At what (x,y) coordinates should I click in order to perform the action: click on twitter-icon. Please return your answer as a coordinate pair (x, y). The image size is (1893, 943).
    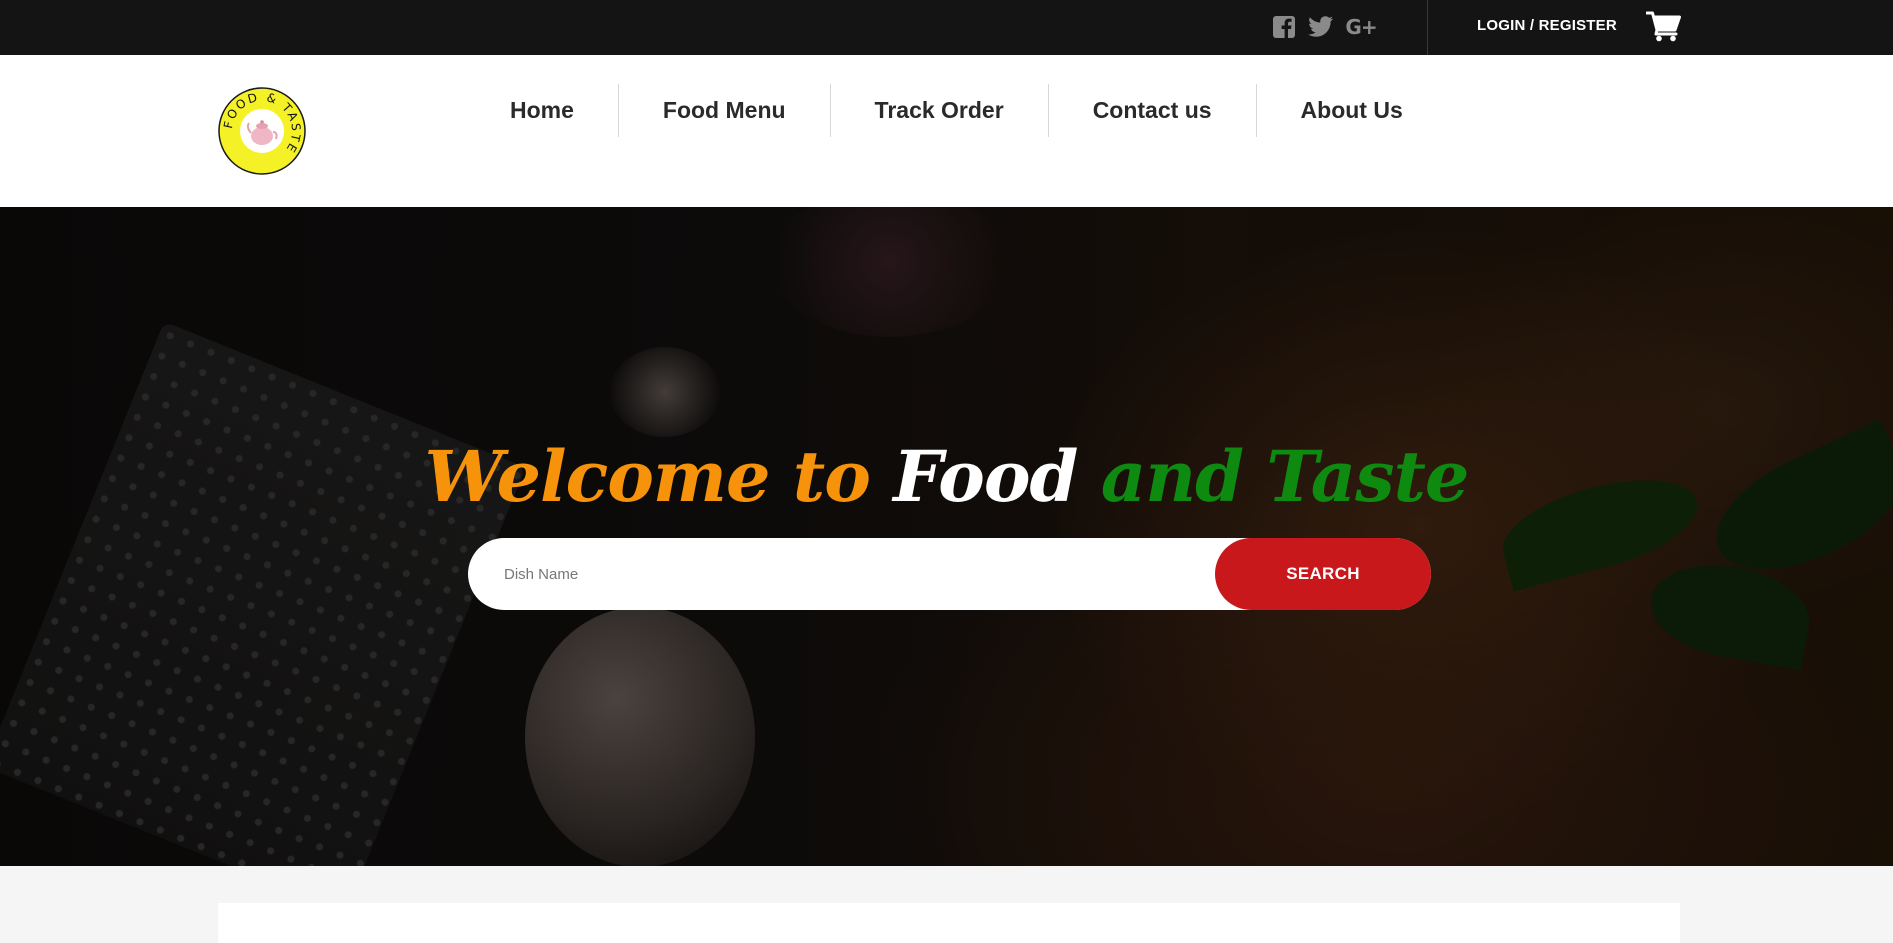
    Looking at the image, I should click on (1321, 27).